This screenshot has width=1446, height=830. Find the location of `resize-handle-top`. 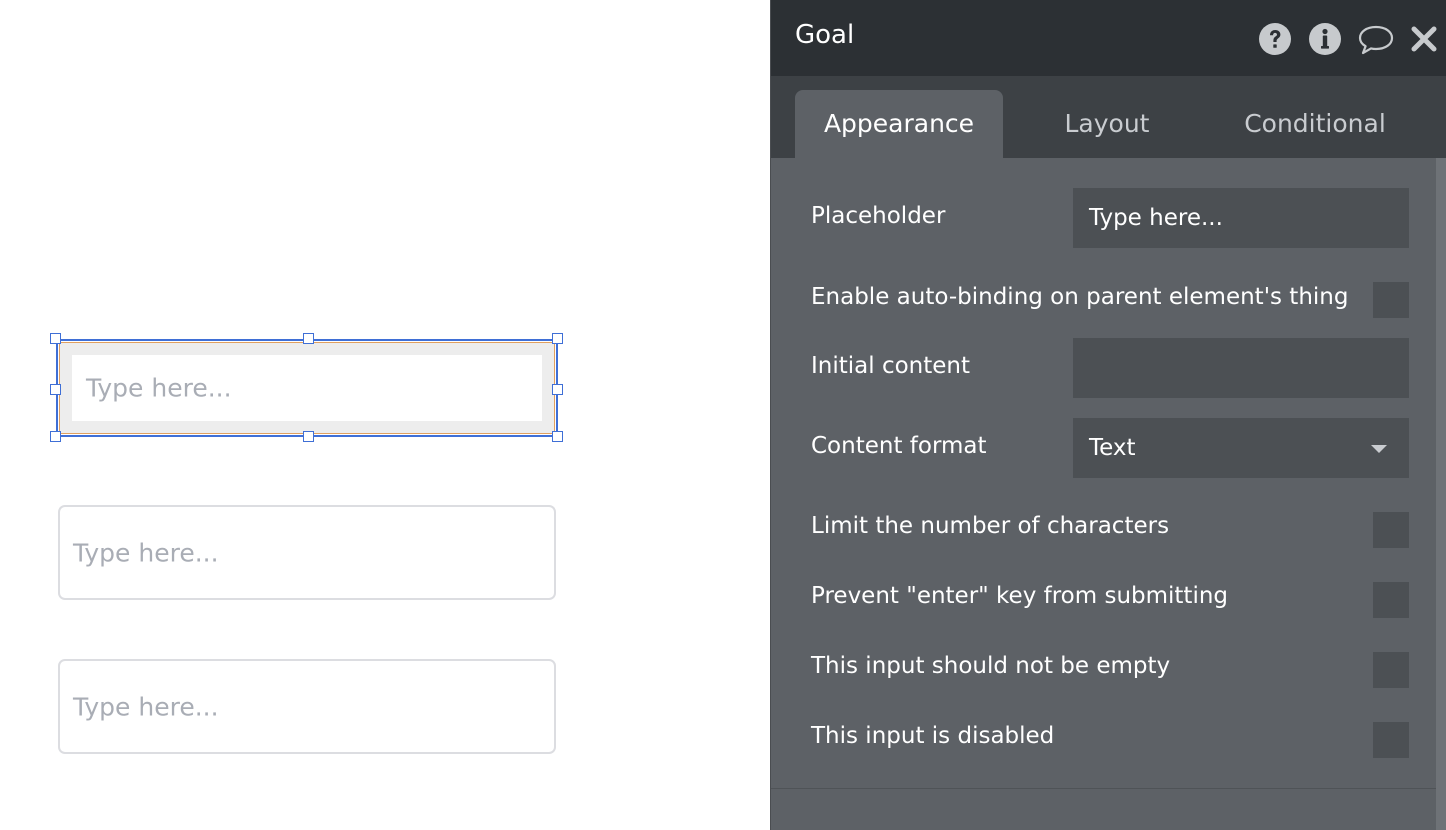

resize-handle-top is located at coordinates (308, 338).